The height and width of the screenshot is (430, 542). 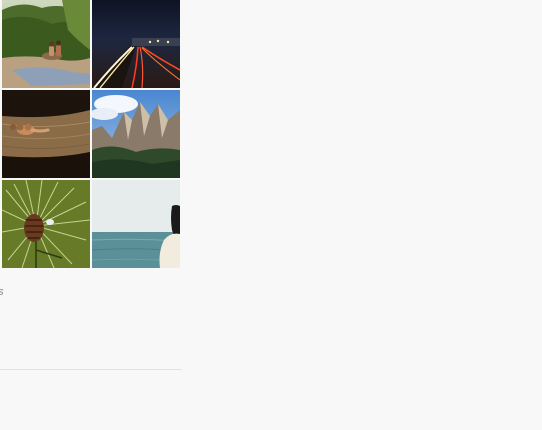 I want to click on pine-cone-image, so click(x=46, y=224).